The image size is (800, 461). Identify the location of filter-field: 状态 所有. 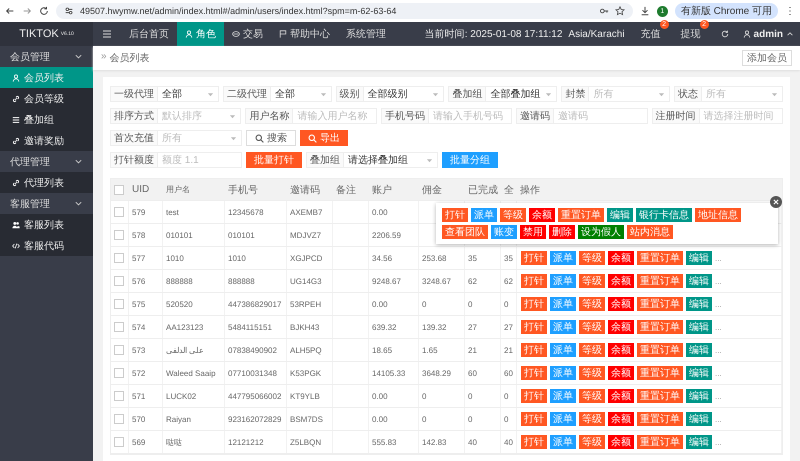
(728, 94).